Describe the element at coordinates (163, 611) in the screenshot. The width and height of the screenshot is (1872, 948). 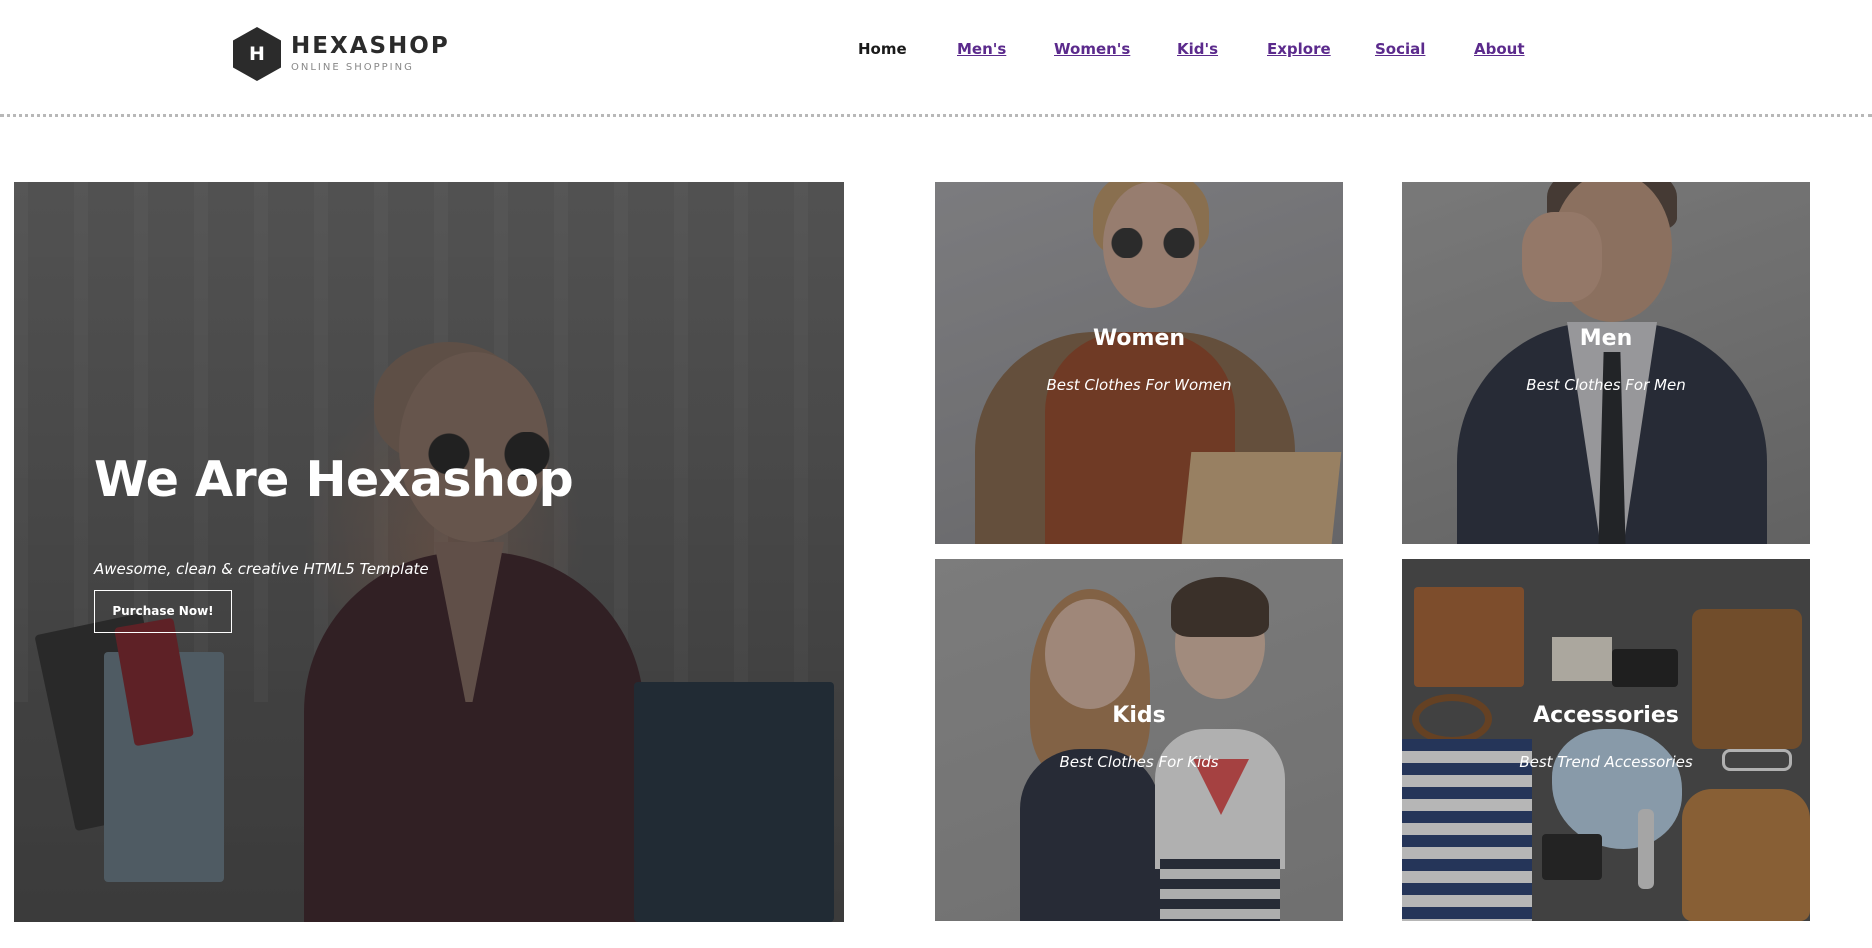
I see `purchase-now-button: Purchase Now!` at that location.